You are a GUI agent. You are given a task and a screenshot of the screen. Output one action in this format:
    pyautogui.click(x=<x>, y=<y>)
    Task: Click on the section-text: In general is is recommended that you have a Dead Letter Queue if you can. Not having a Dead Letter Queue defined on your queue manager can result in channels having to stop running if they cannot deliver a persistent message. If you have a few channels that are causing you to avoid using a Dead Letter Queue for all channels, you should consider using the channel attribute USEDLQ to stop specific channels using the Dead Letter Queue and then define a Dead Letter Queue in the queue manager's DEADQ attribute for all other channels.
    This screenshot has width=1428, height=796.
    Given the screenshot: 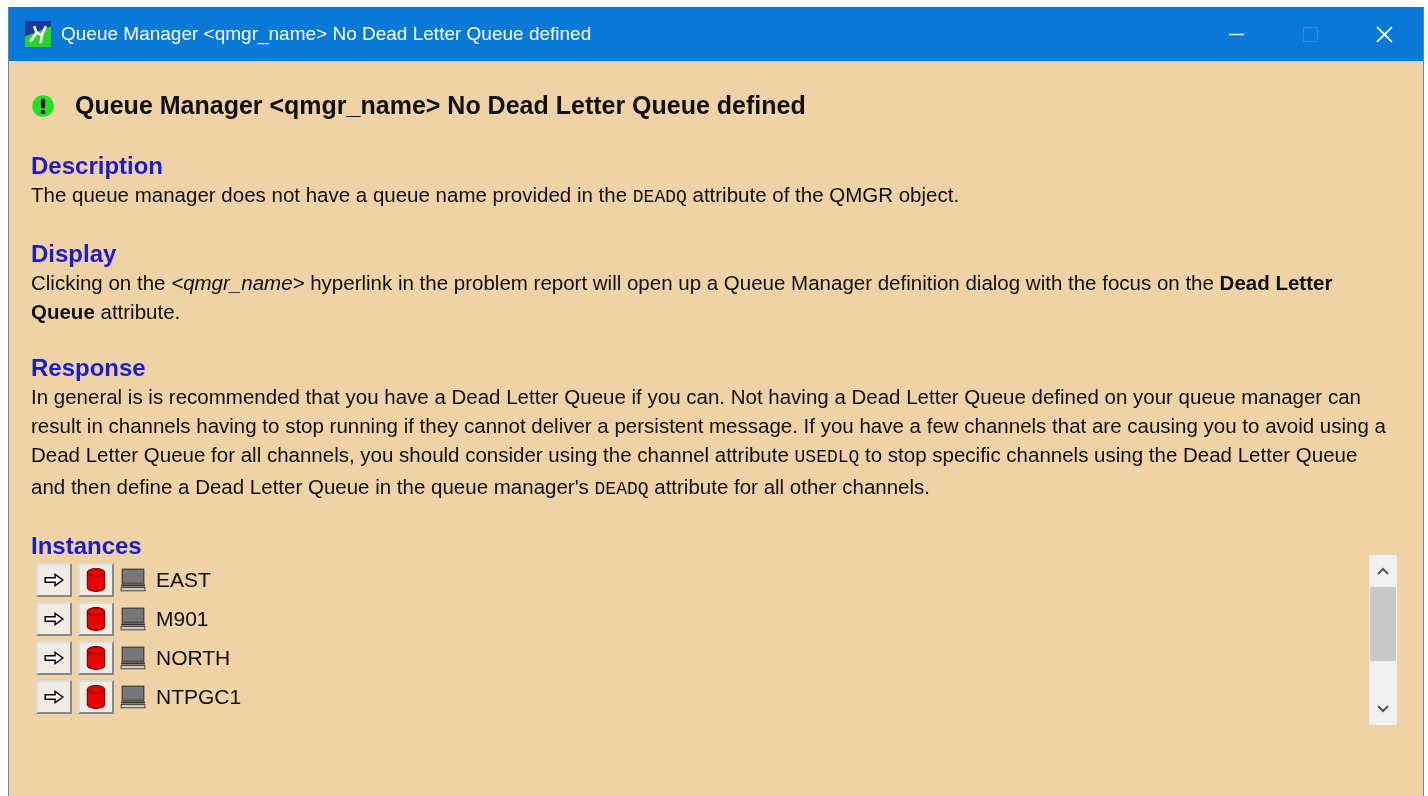 What is the action you would take?
    pyautogui.click(x=709, y=442)
    